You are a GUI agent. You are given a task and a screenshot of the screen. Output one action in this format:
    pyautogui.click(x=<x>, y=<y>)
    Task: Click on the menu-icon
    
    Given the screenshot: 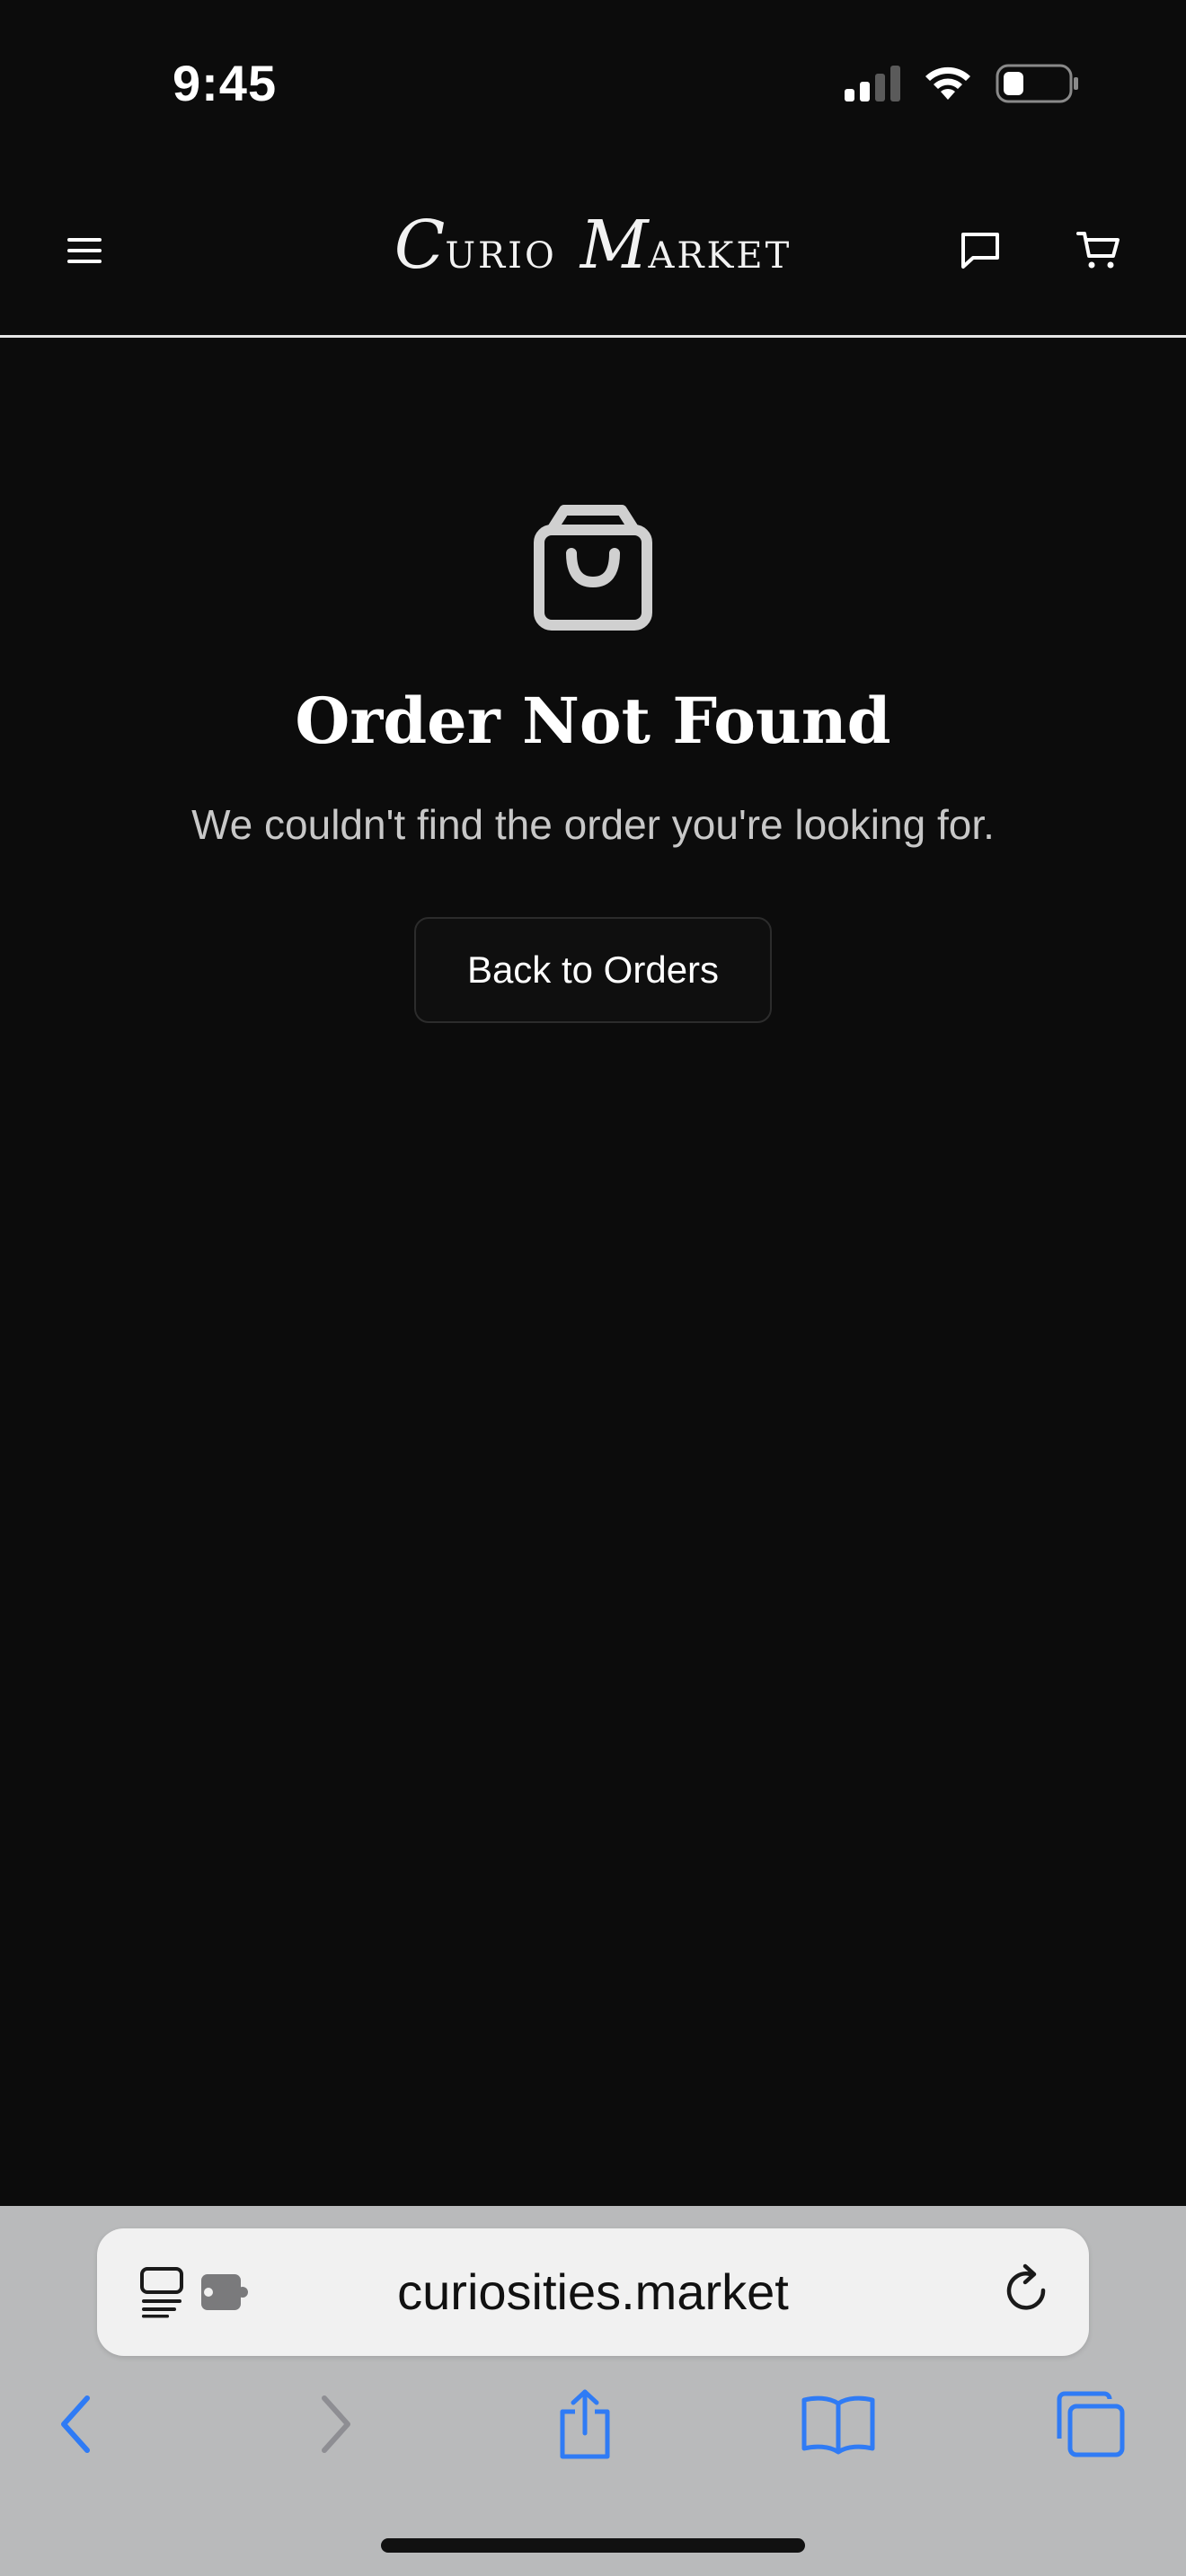 What is the action you would take?
    pyautogui.click(x=85, y=252)
    